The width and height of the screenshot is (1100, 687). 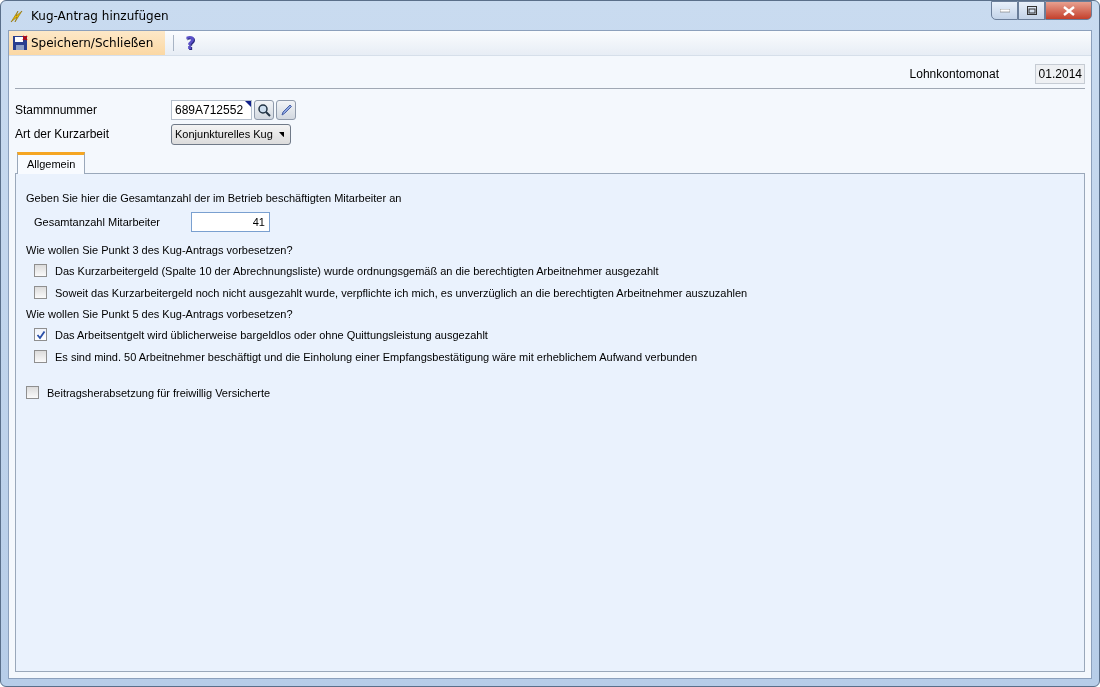 I want to click on field-label: Stammnummer, so click(x=56, y=110).